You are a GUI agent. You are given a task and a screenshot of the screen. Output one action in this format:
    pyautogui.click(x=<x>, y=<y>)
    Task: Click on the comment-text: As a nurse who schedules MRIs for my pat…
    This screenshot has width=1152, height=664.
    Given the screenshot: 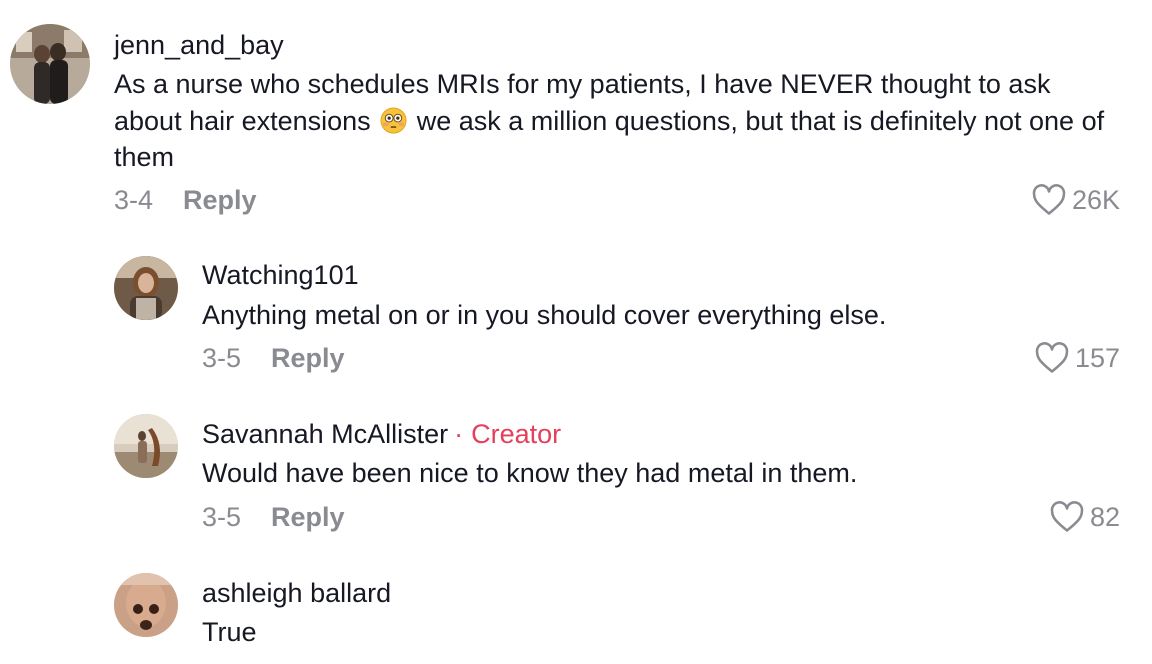 What is the action you would take?
    pyautogui.click(x=619, y=121)
    